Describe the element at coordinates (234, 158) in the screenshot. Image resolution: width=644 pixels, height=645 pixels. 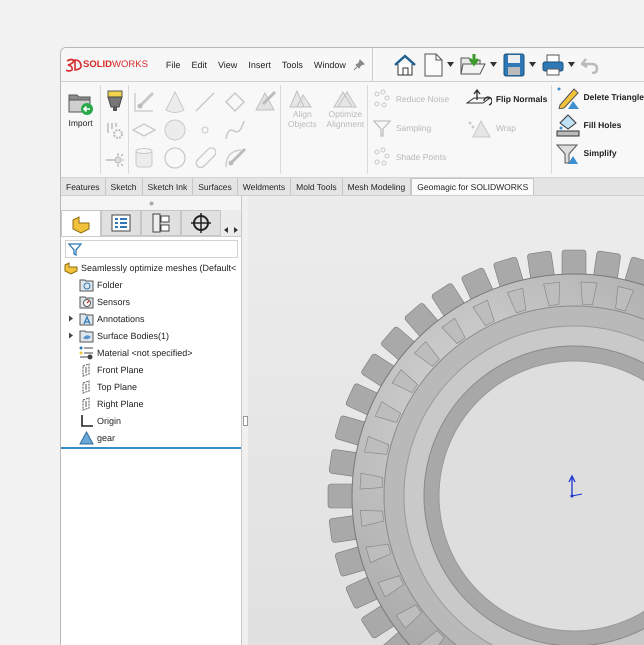
I see `curve-edit-icon` at that location.